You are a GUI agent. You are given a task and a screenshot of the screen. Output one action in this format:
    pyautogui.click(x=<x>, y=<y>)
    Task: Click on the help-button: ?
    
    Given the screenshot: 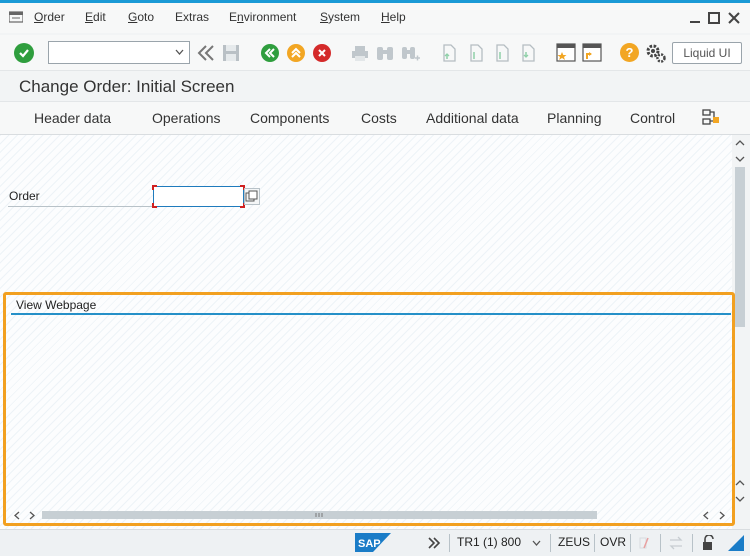 What is the action you would take?
    pyautogui.click(x=629, y=52)
    